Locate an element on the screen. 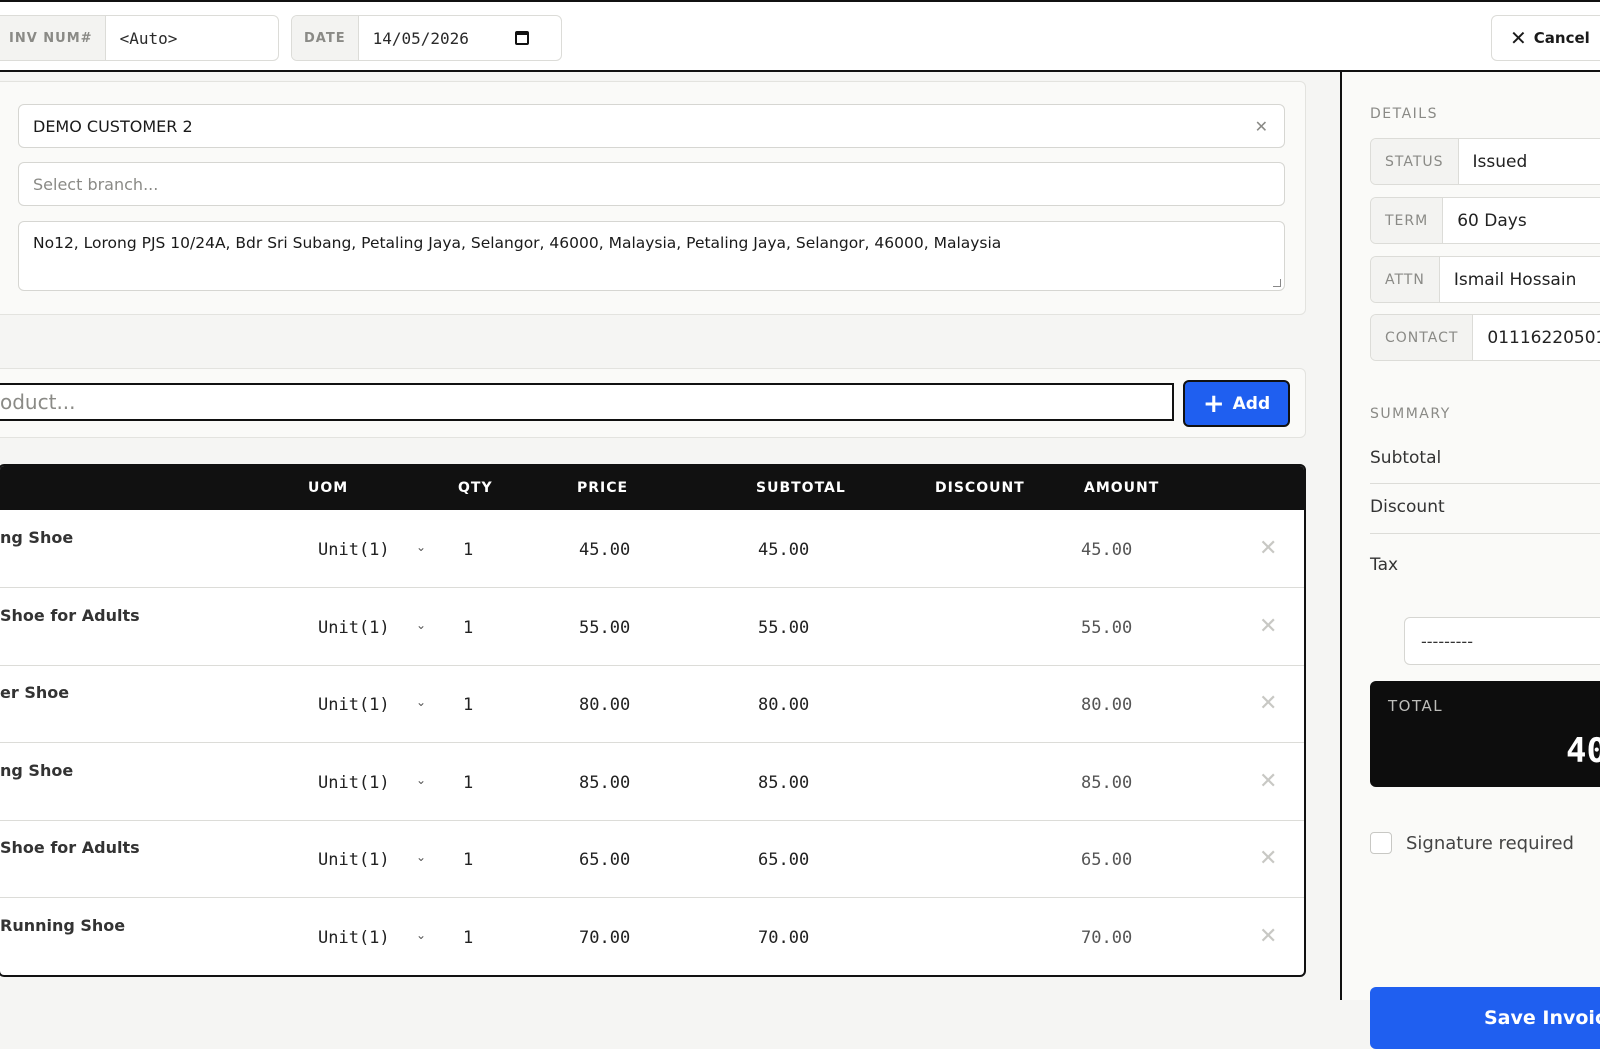  product-name: ng Shoe is located at coordinates (37, 770).